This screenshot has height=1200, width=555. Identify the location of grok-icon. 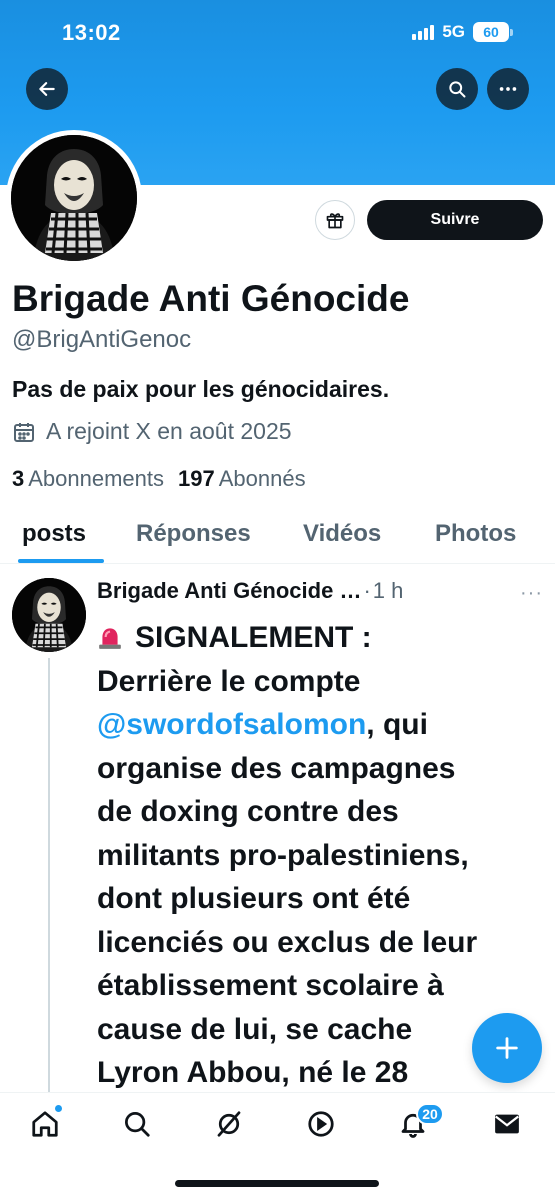
(229, 1124).